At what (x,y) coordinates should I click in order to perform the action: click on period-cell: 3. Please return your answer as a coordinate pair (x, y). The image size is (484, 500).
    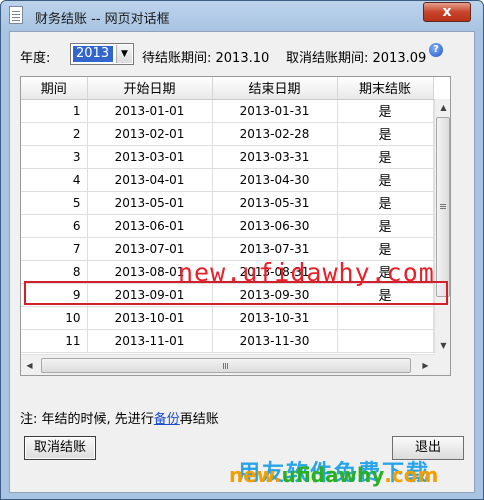
    Looking at the image, I should click on (54, 157).